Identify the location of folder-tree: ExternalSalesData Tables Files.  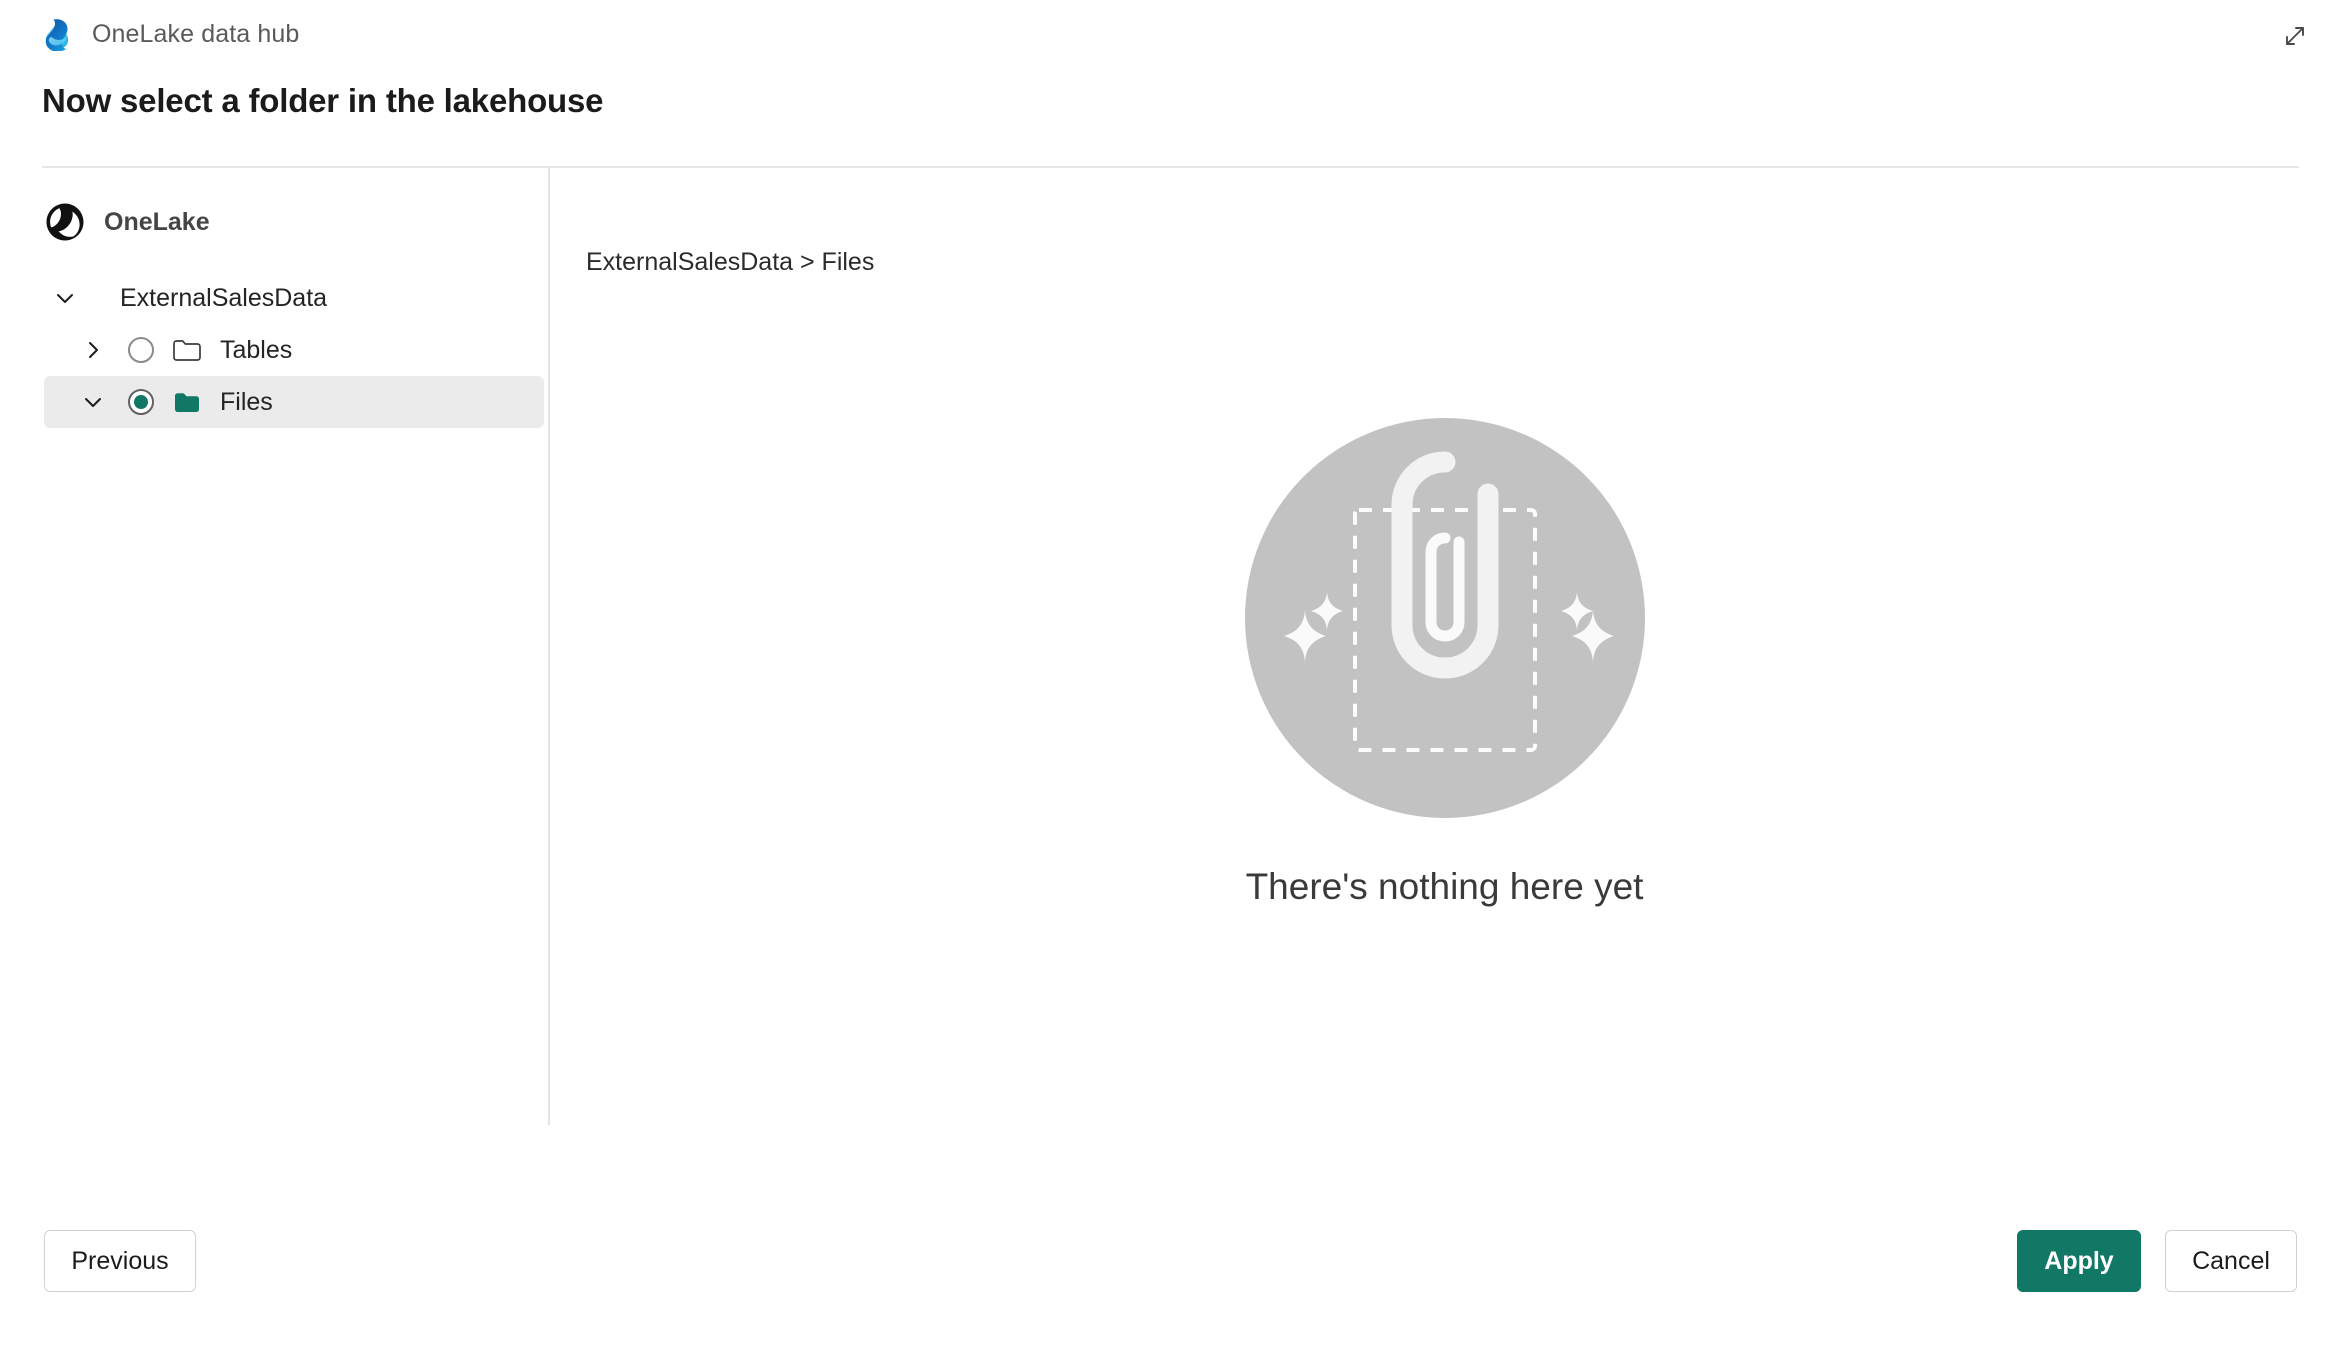
(274, 350).